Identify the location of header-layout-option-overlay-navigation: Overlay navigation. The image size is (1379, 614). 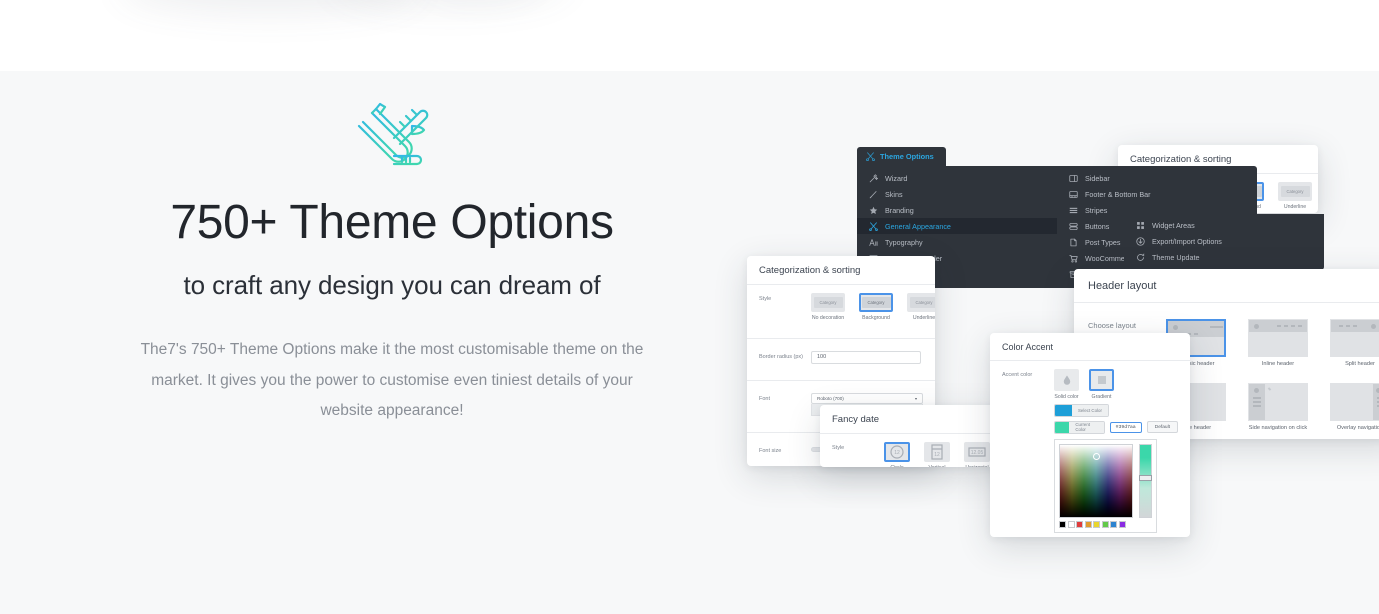
(1354, 407).